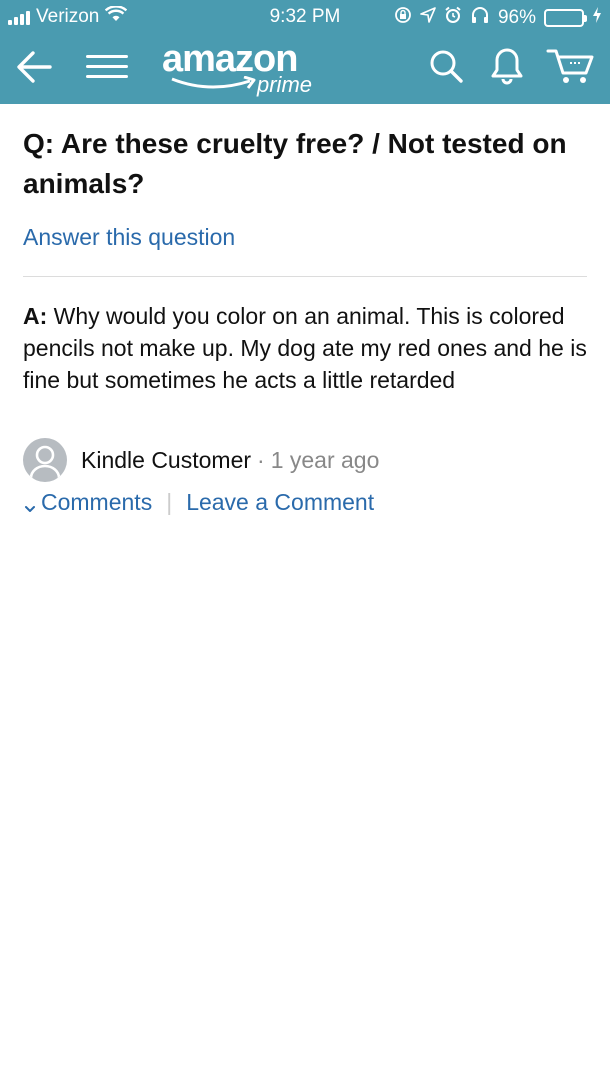  What do you see at coordinates (39, 143) in the screenshot?
I see `question-prefix: Q:` at bounding box center [39, 143].